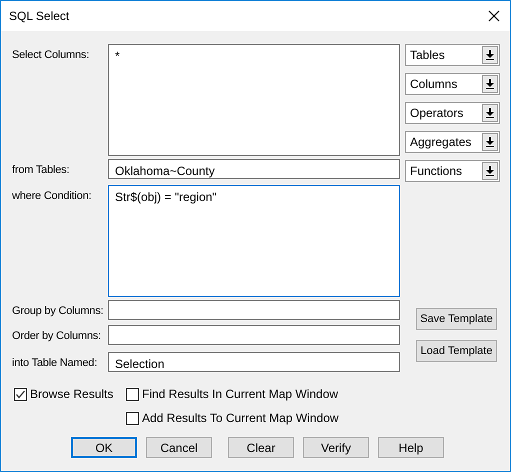  What do you see at coordinates (104, 447) in the screenshot?
I see `dialog-button: OK` at bounding box center [104, 447].